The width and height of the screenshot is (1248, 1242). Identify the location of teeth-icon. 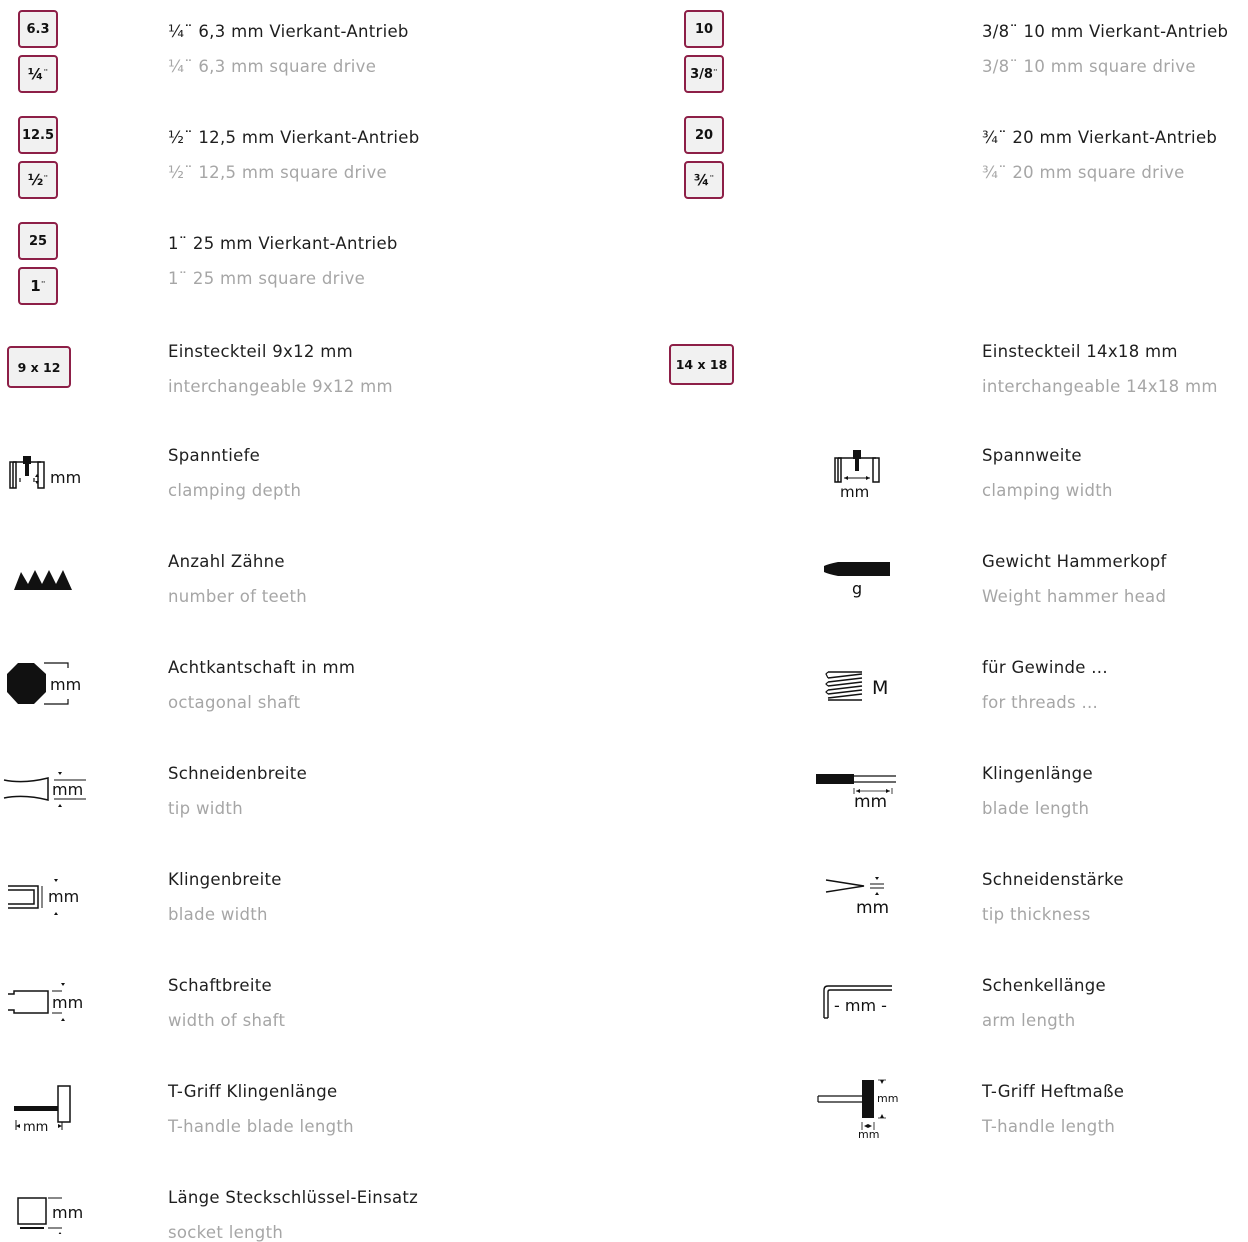
(43, 580).